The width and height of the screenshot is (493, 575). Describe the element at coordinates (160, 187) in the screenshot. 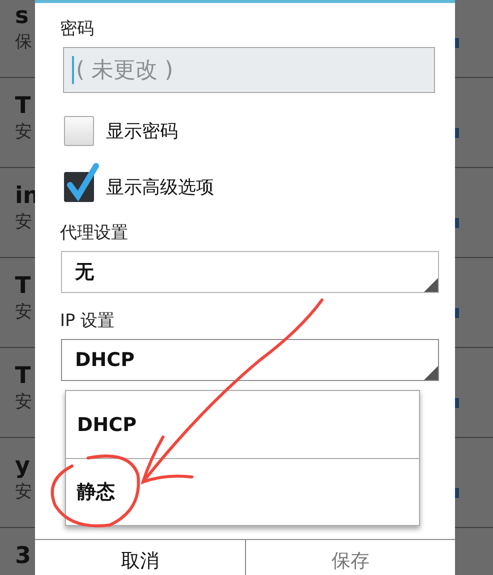

I see `checkbox-label: 显示高级选项` at that location.